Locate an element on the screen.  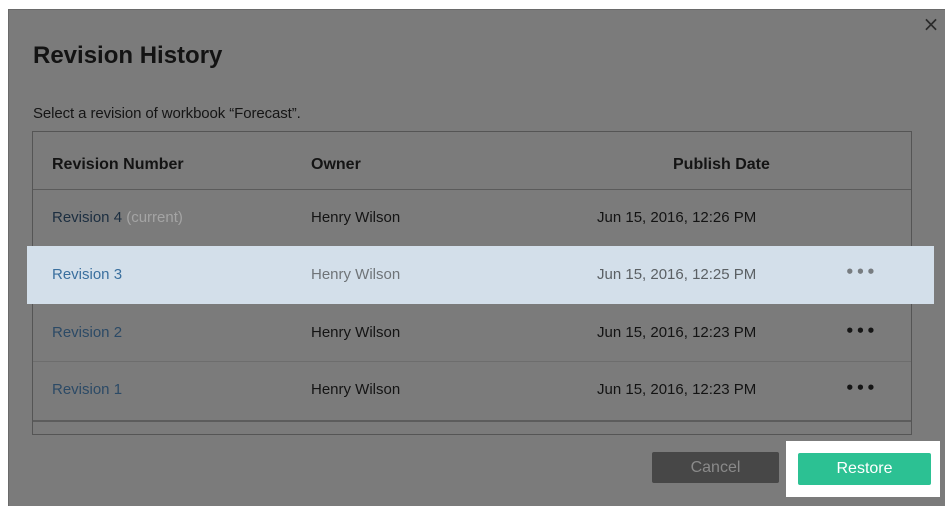
close-icon: × is located at coordinates (931, 24).